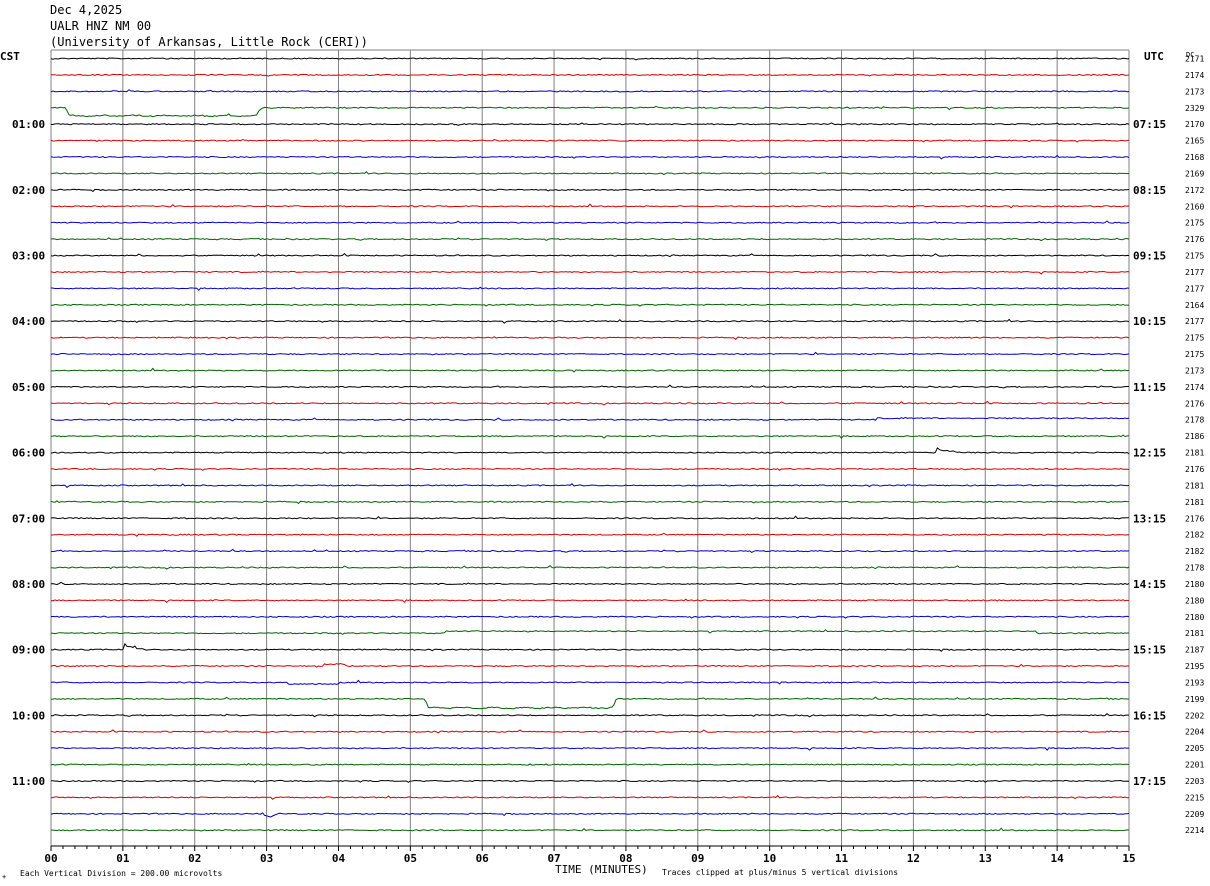 The image size is (1210, 886). What do you see at coordinates (1194, 420) in the screenshot?
I see `dc-offset-label: 2178` at bounding box center [1194, 420].